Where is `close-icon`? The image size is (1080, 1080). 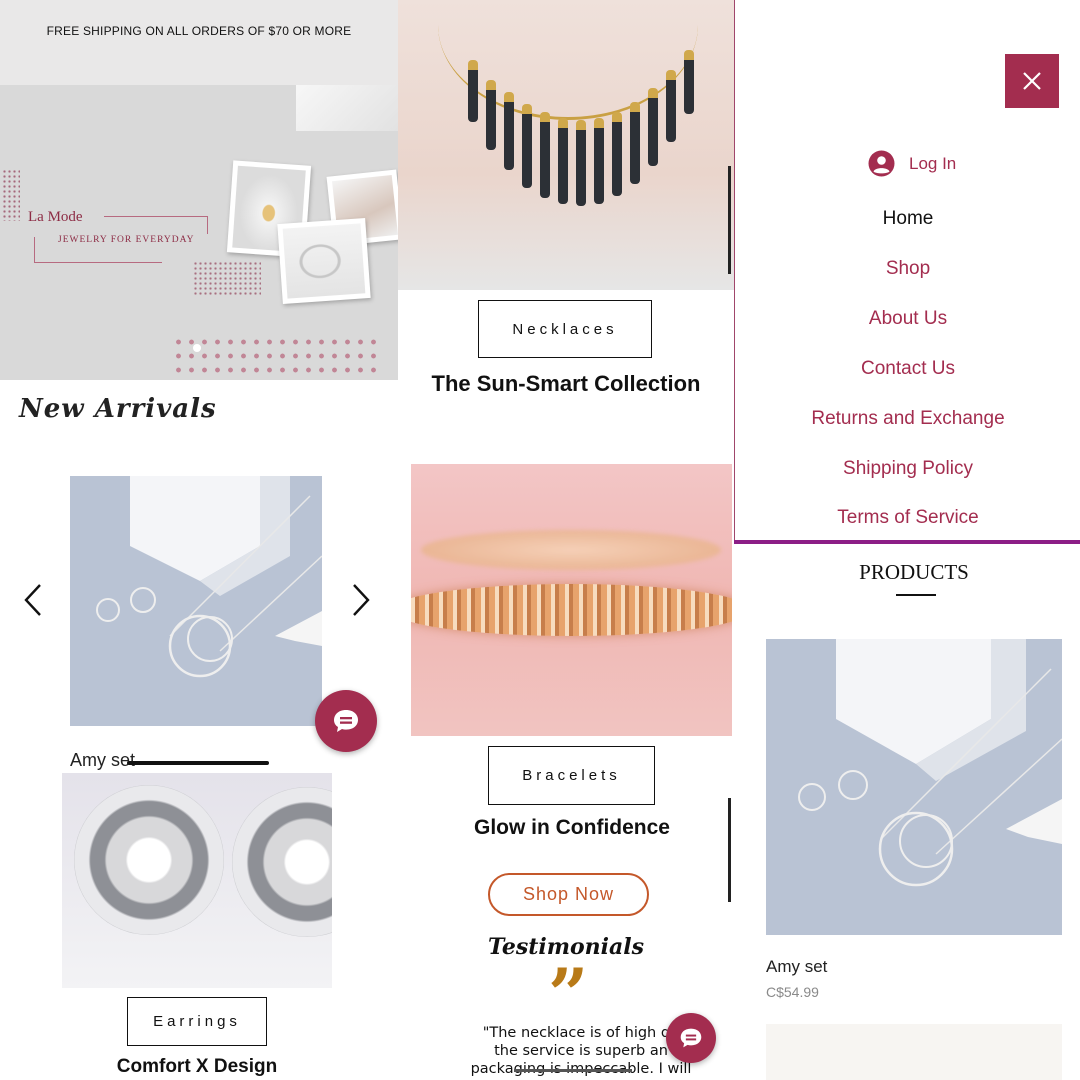 close-icon is located at coordinates (1032, 81).